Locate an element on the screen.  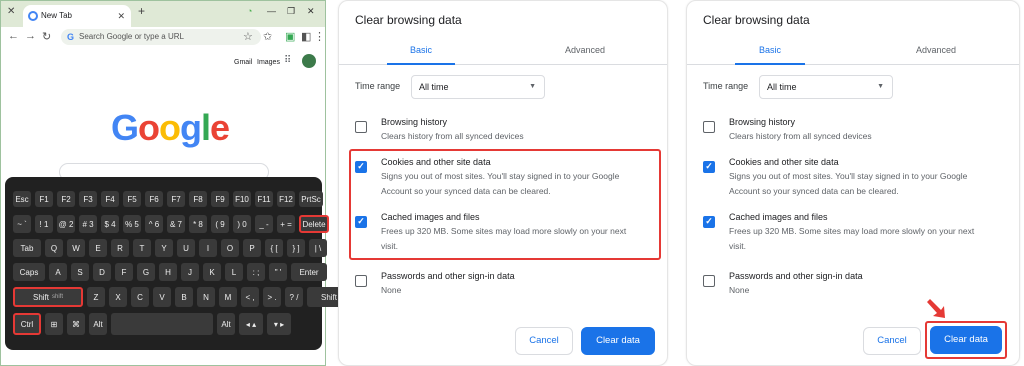
key-f12: F12 is located at coordinates (286, 199).